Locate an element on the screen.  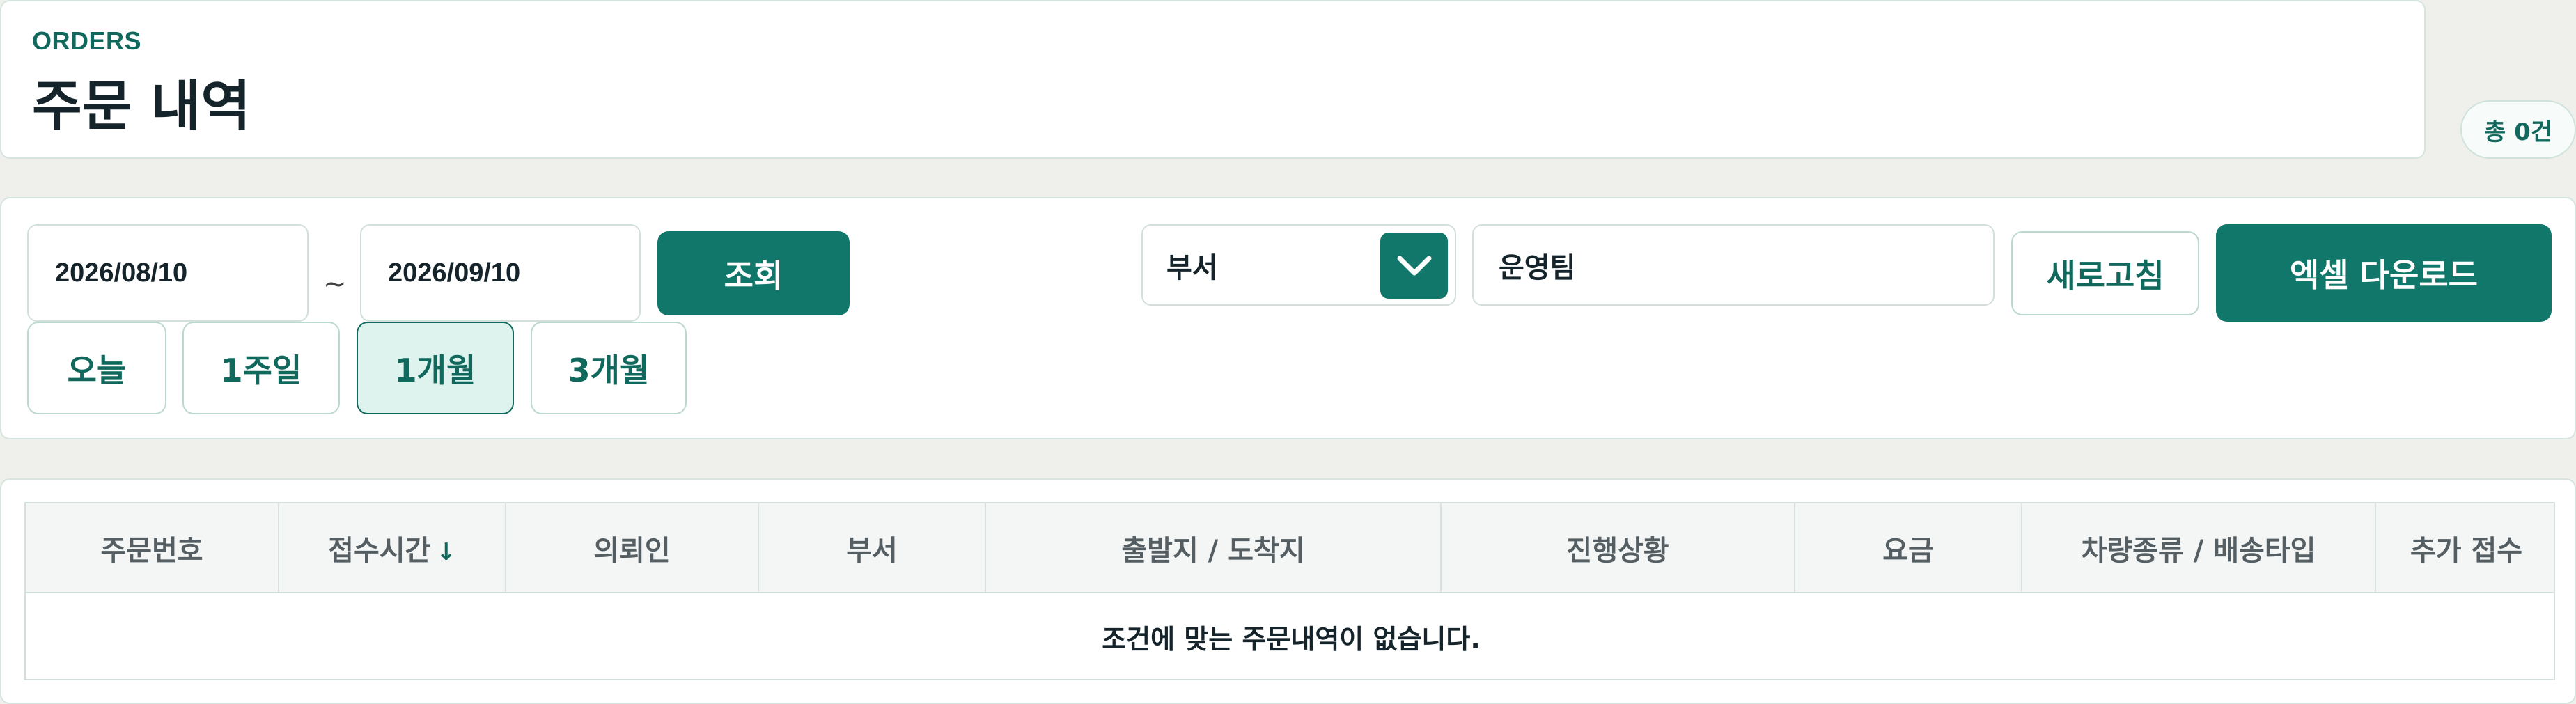
table-row: 조건에 맞는 주문내역이 없습니다. is located at coordinates (1290, 636).